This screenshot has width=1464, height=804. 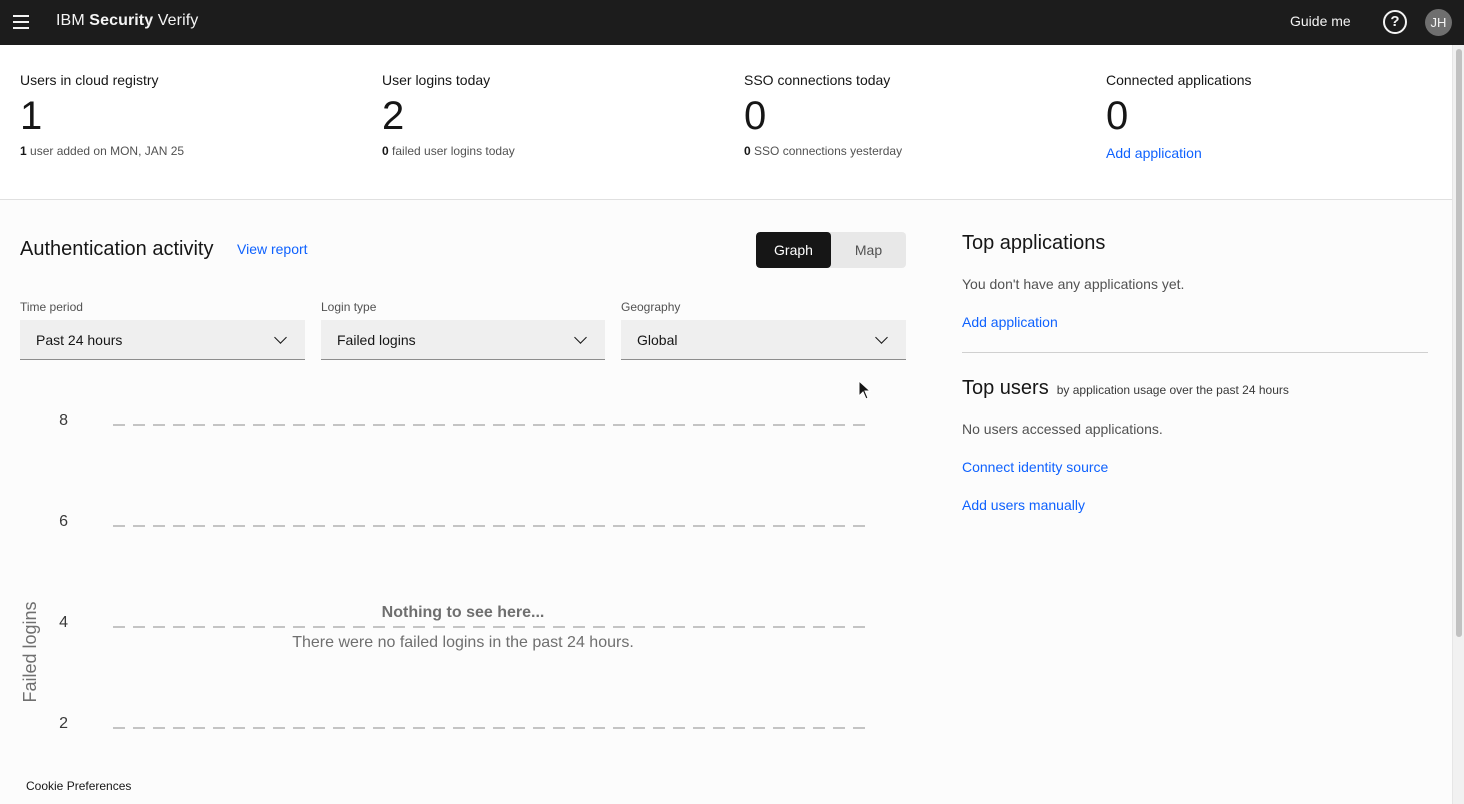 I want to click on brand-bold: Security, so click(x=121, y=20).